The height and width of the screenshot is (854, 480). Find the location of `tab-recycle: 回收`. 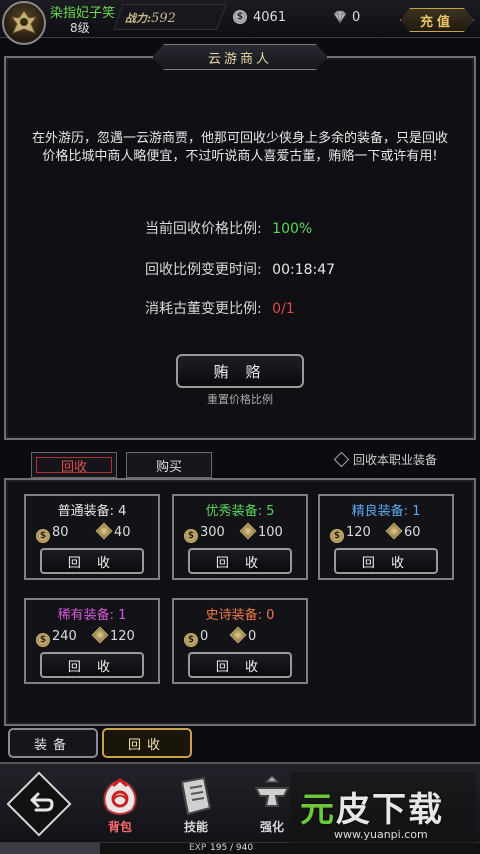

tab-recycle: 回收 is located at coordinates (74, 465).